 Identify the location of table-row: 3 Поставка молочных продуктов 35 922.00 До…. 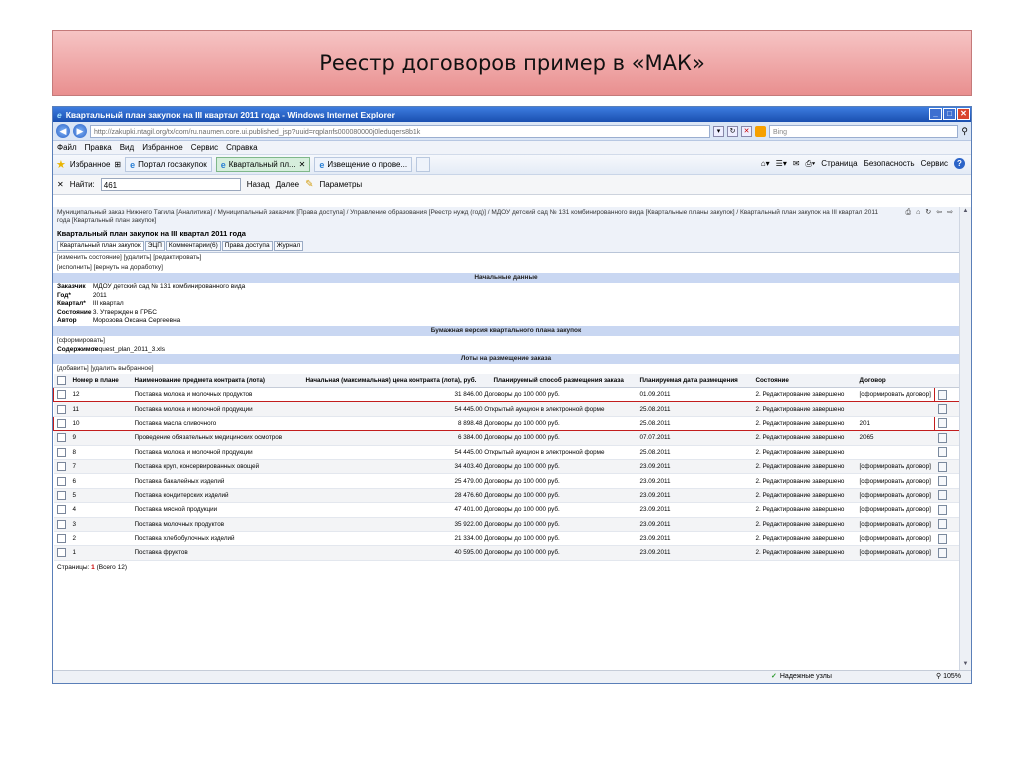
(506, 524).